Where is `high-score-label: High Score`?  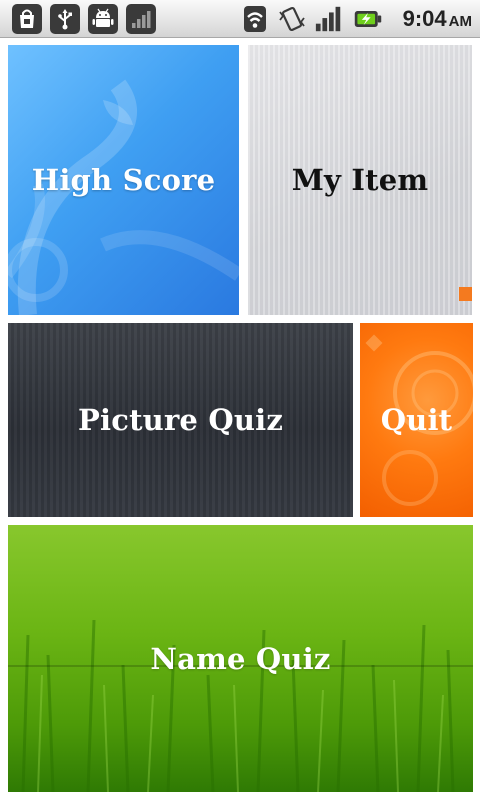
high-score-label: High Score is located at coordinates (123, 180).